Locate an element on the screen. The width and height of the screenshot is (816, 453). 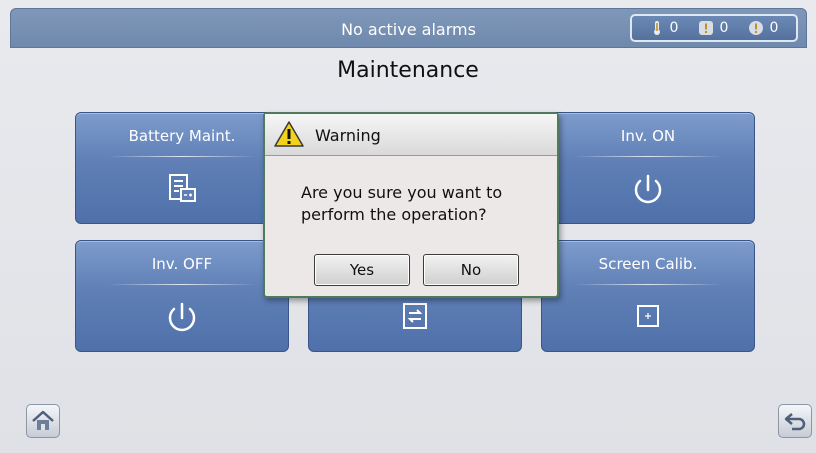
minor-alarm-icon is located at coordinates (755, 28).